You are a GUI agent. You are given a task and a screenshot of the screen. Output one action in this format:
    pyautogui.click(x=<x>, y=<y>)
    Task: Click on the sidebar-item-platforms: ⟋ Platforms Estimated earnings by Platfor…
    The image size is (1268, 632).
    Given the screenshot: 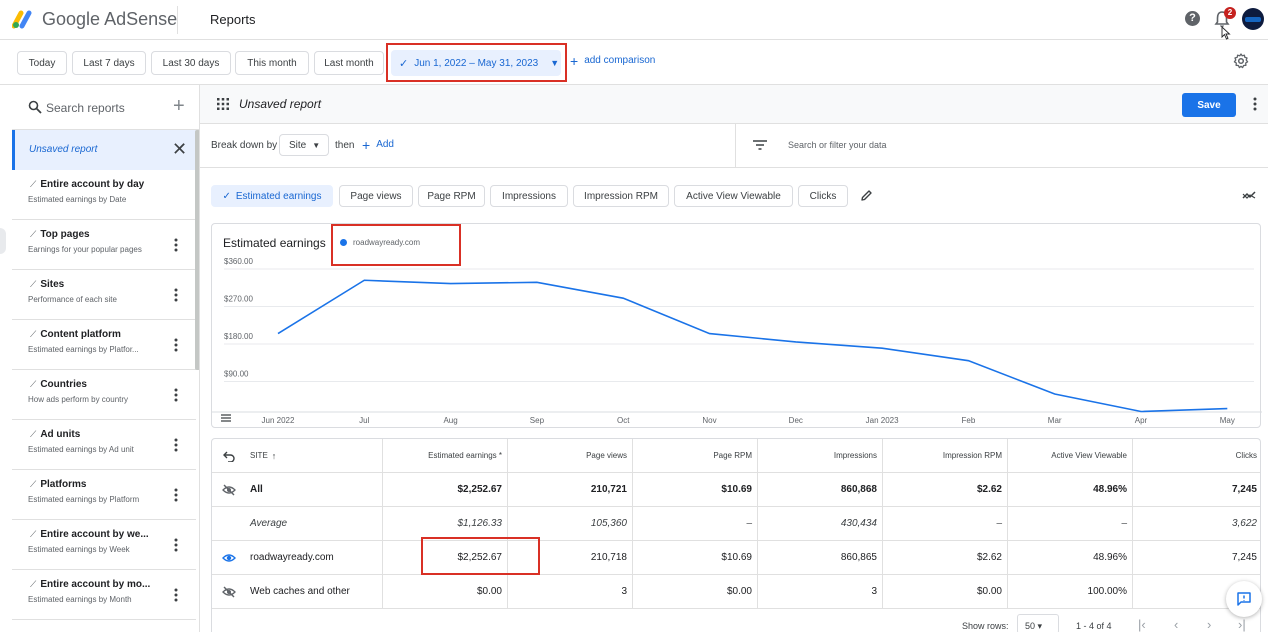 What is the action you would take?
    pyautogui.click(x=104, y=495)
    